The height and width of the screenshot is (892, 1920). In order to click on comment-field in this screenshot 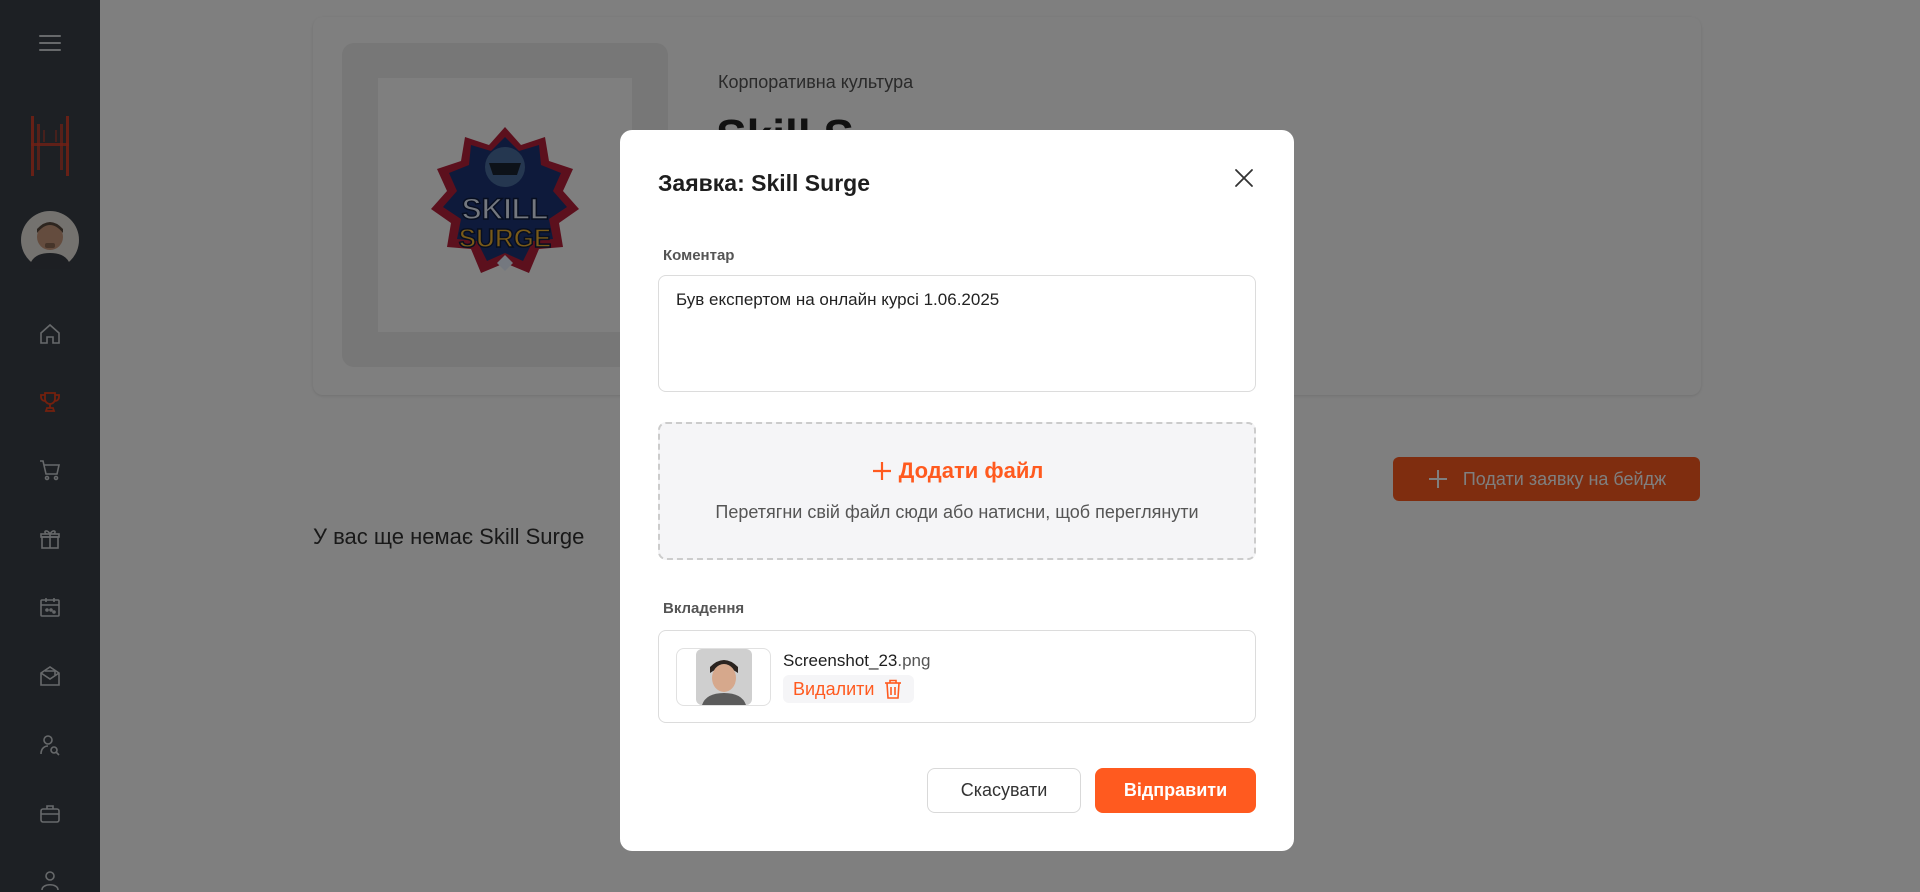, I will do `click(957, 333)`.